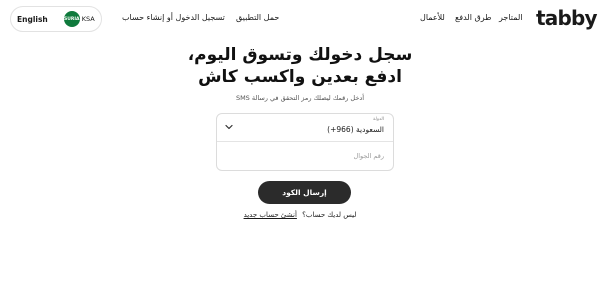  I want to click on phone-form: الدولة السعودية (966+), so click(305, 142).